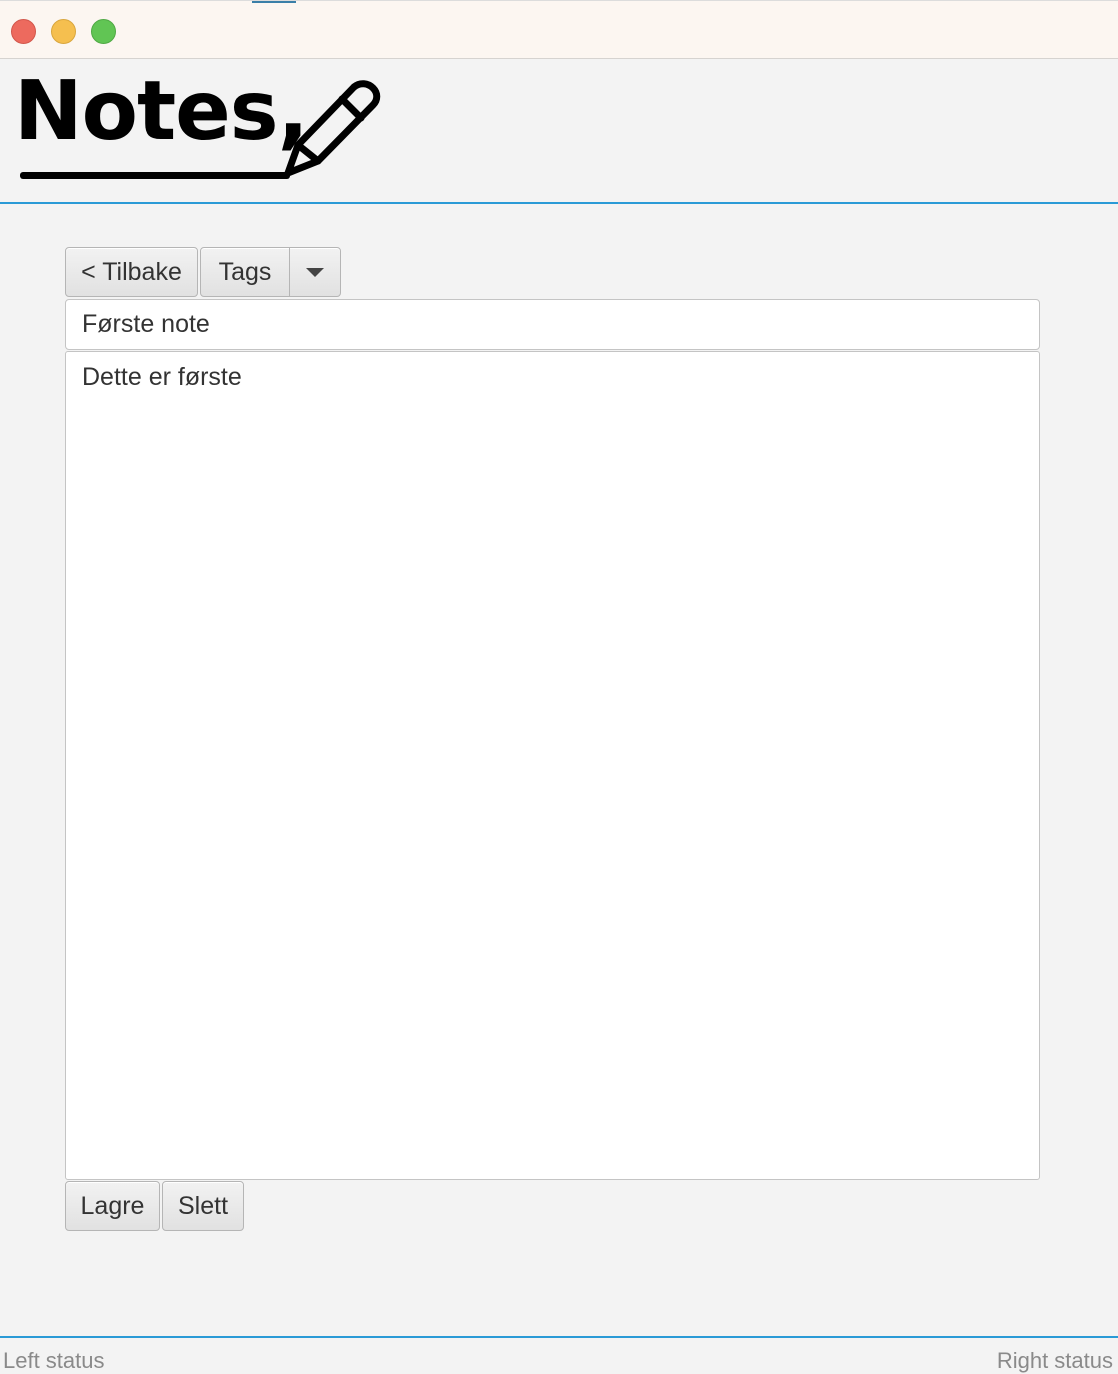 Image resolution: width=1118 pixels, height=1374 pixels. Describe the element at coordinates (559, 29) in the screenshot. I see `title-bar` at that location.